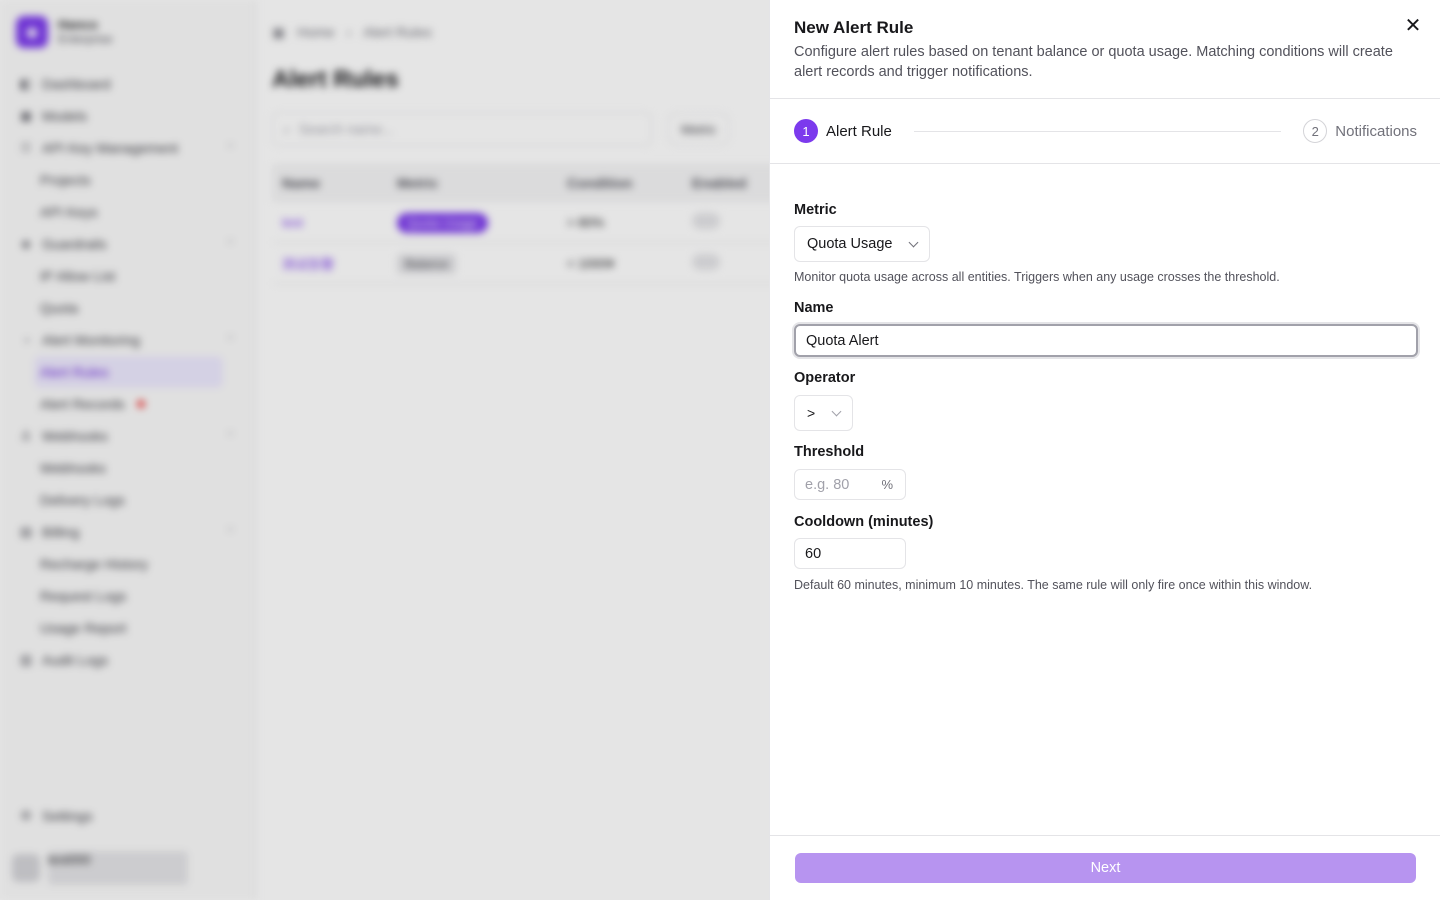 The width and height of the screenshot is (1440, 900). I want to click on stepper: 1 Alert Rule 2 Notifications, so click(1105, 131).